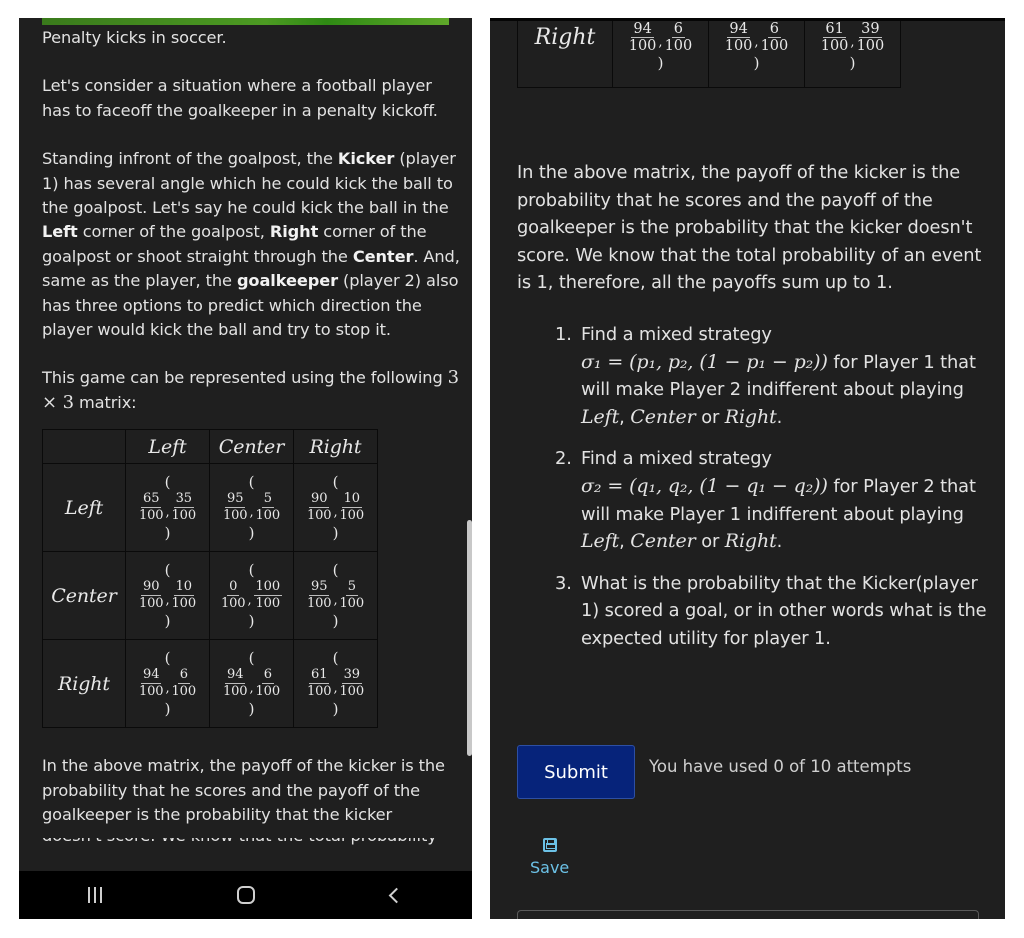 The width and height of the screenshot is (1024, 938). What do you see at coordinates (319, 588) in the screenshot?
I see `numerator: 95` at bounding box center [319, 588].